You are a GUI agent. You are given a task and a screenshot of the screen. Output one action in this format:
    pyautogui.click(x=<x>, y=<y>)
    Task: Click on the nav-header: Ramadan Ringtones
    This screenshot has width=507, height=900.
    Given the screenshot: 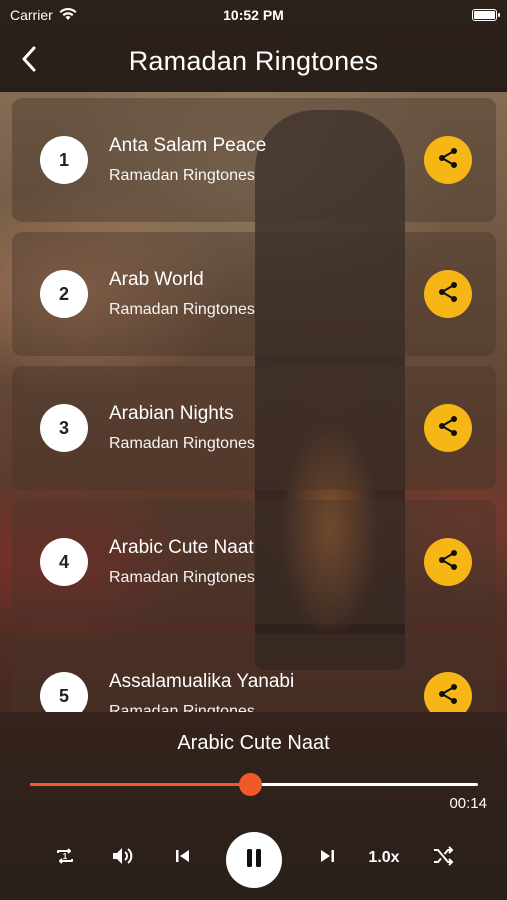 What is the action you would take?
    pyautogui.click(x=253, y=61)
    